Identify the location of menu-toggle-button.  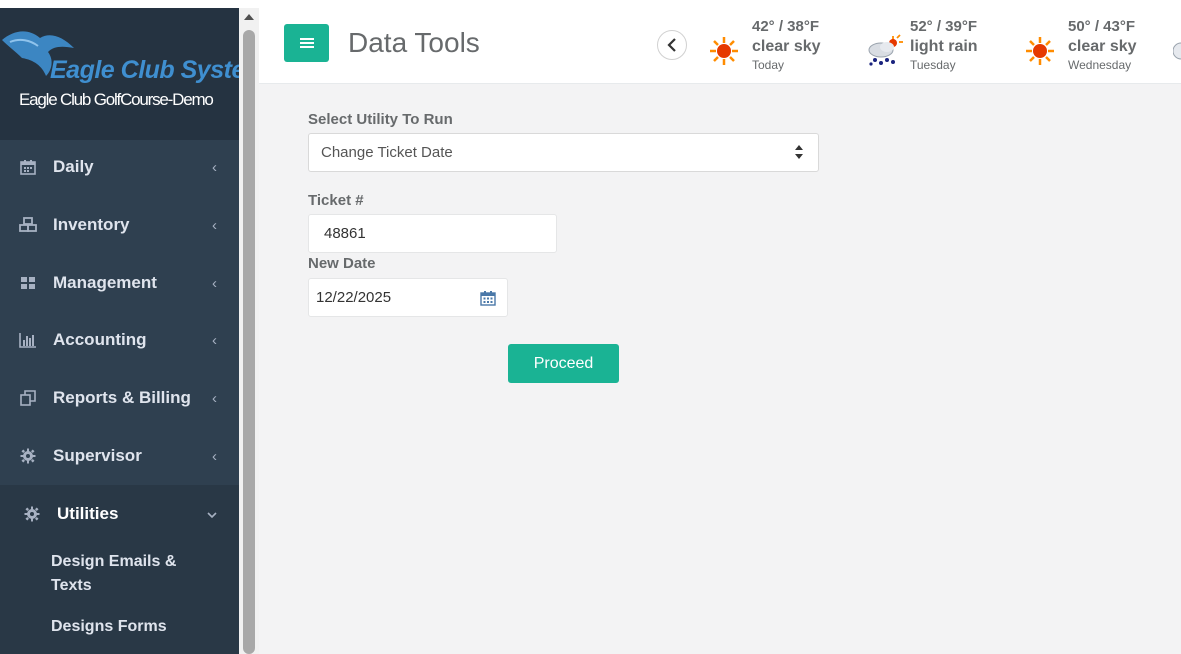
(306, 43).